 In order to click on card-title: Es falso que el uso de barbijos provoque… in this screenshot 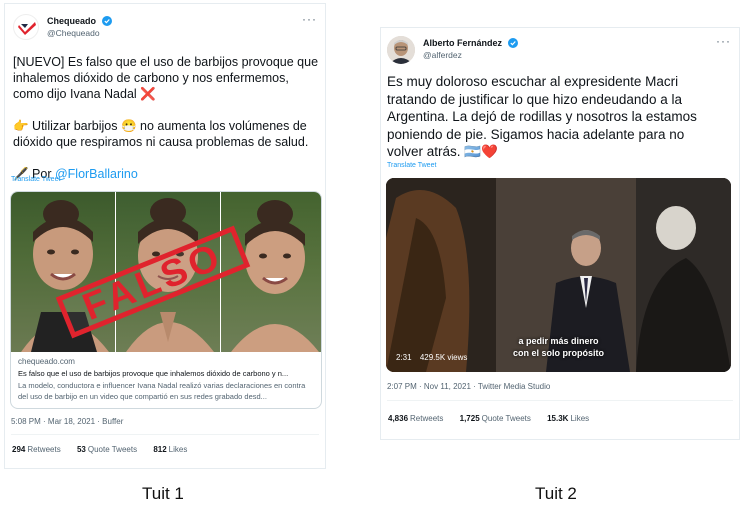, I will do `click(153, 373)`.